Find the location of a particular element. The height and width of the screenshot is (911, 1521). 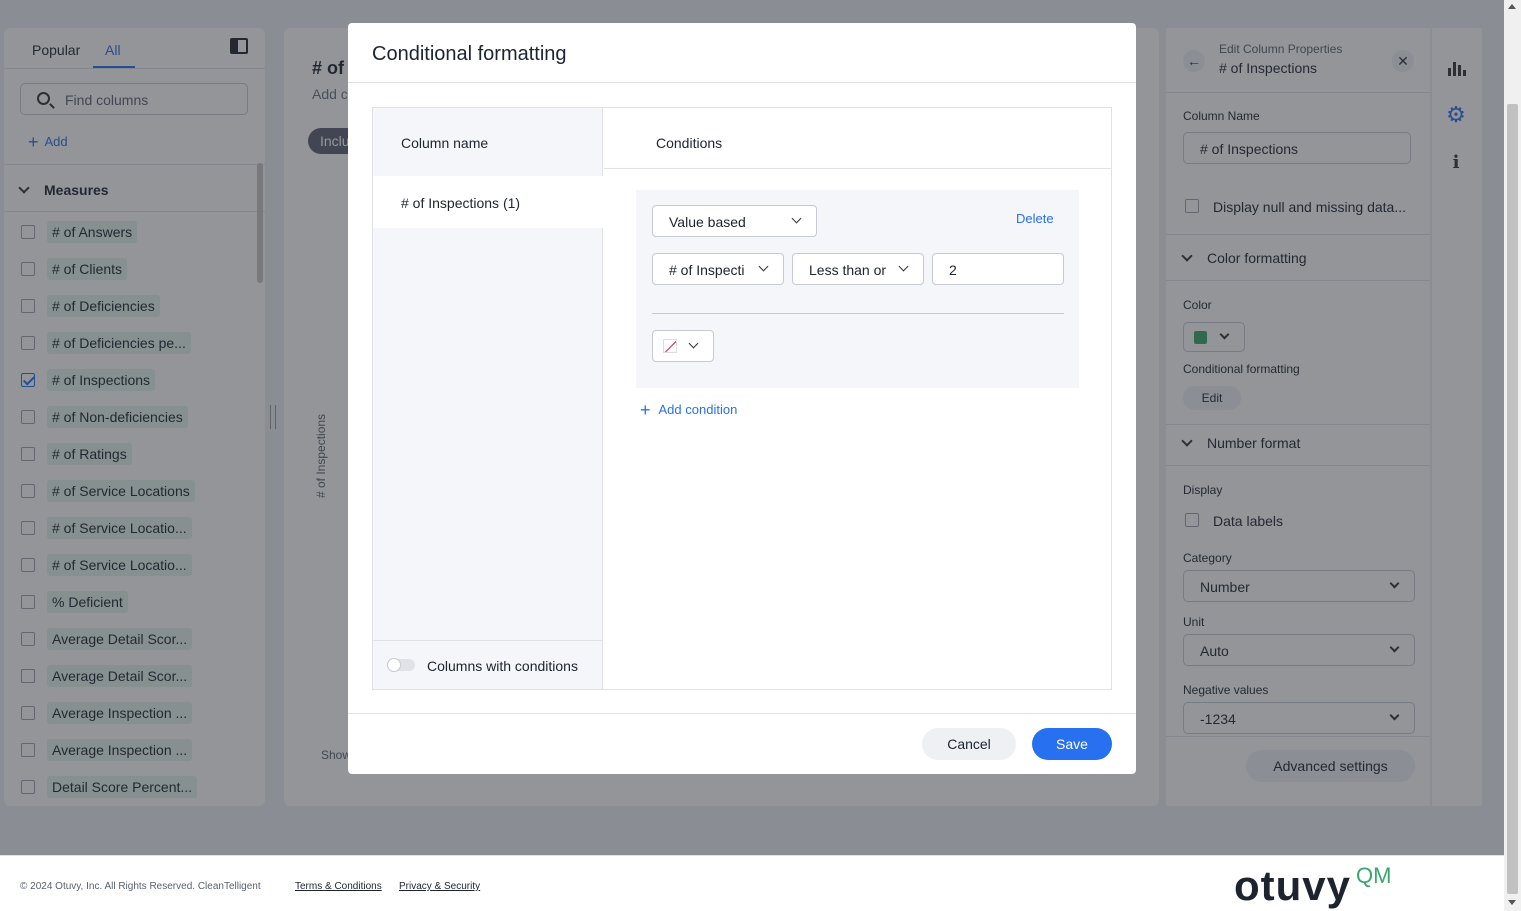

logo-qm: QM is located at coordinates (1374, 875).